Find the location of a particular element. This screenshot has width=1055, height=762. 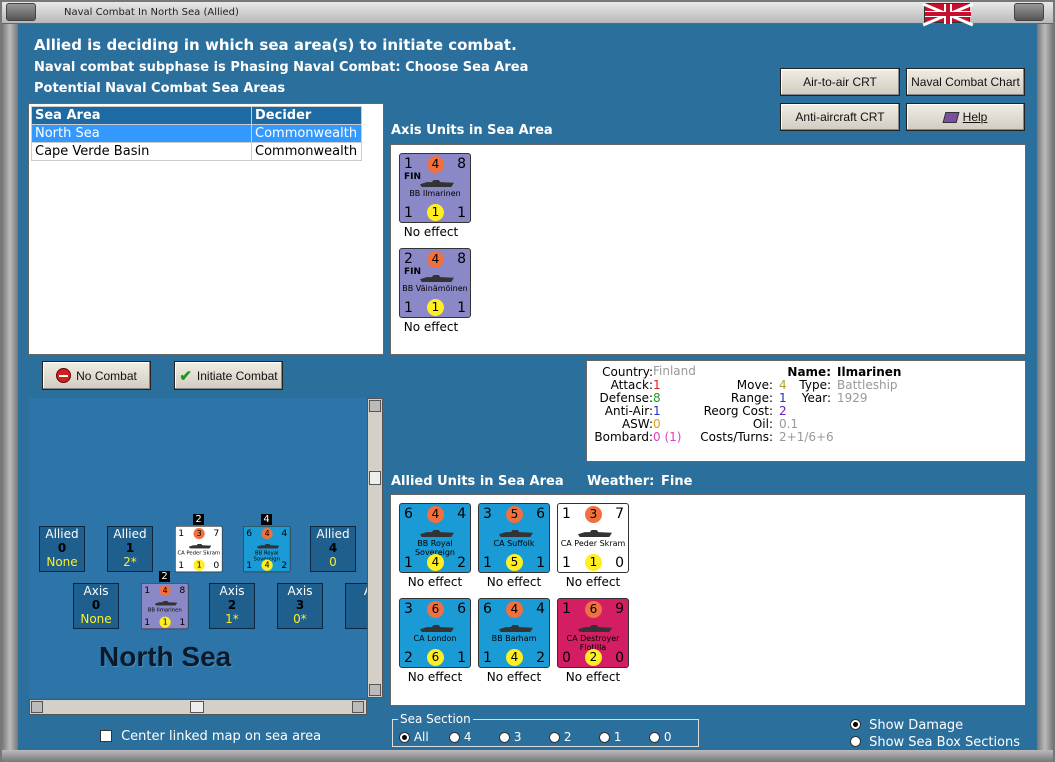

table-row: Cape Verde Basin Commonwealth is located at coordinates (196, 151).